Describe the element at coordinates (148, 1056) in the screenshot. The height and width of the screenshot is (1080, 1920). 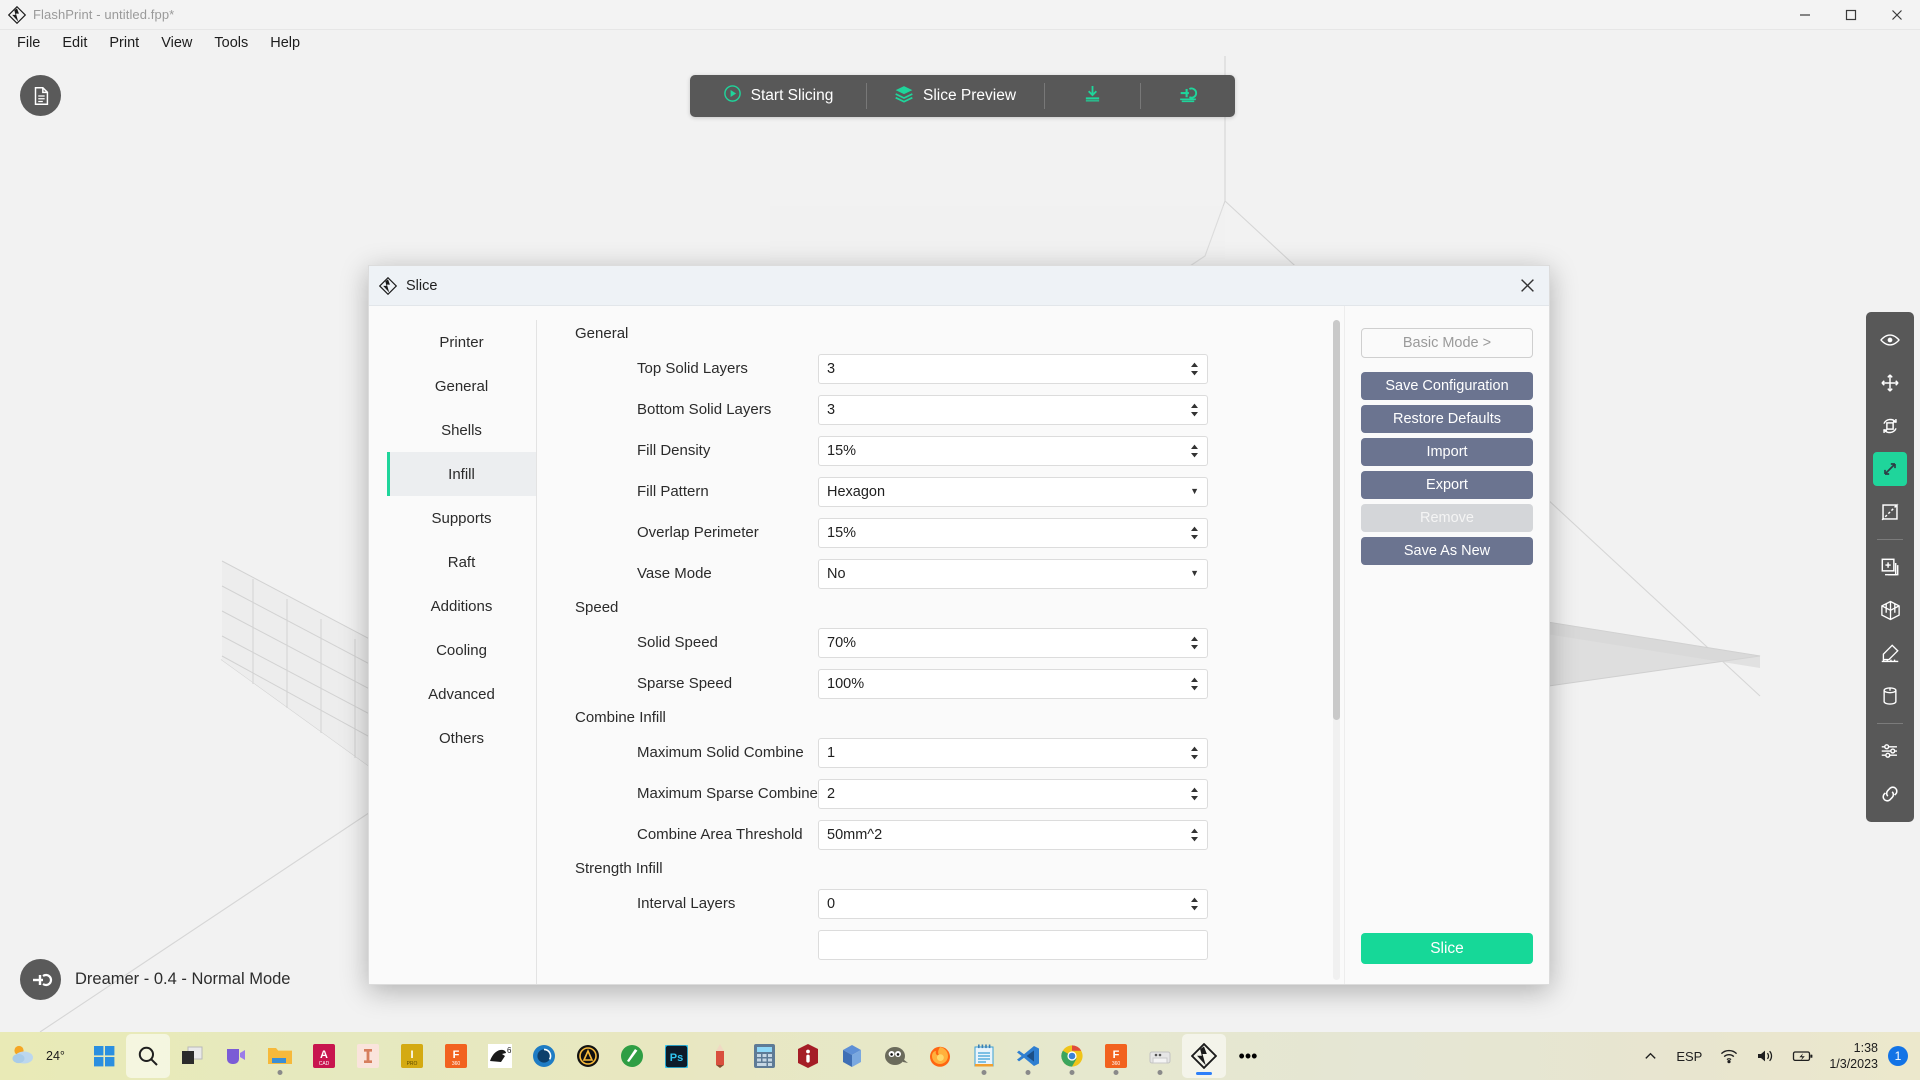
I see `search-icon` at that location.